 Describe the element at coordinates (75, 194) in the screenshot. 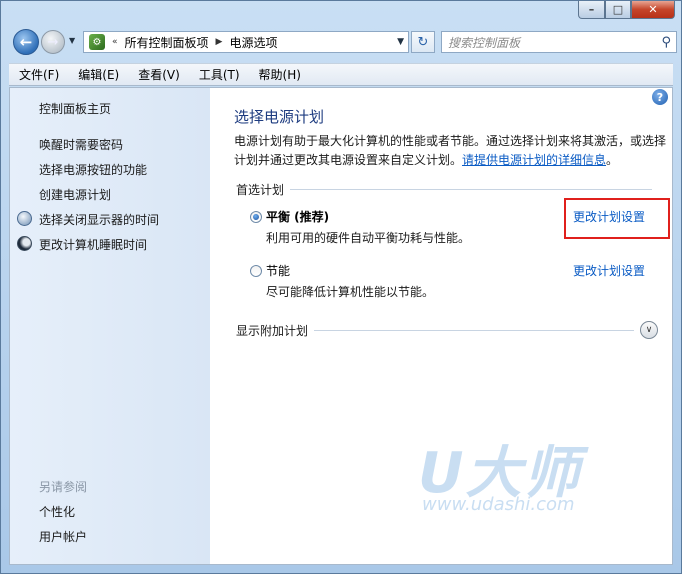

I see `sidebar-create-power-plan: 创建电源计划` at that location.